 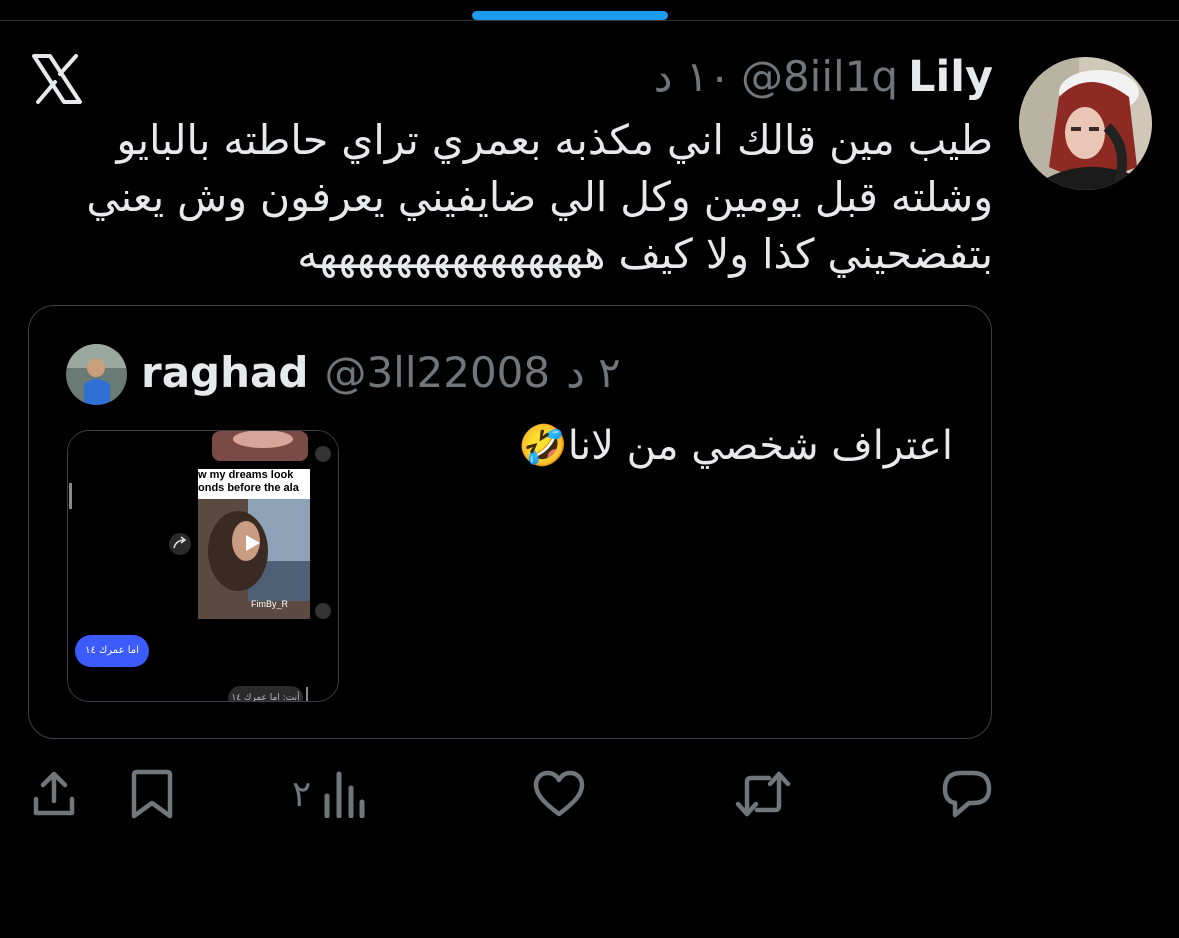 I want to click on views-button: ٢, so click(x=328, y=794).